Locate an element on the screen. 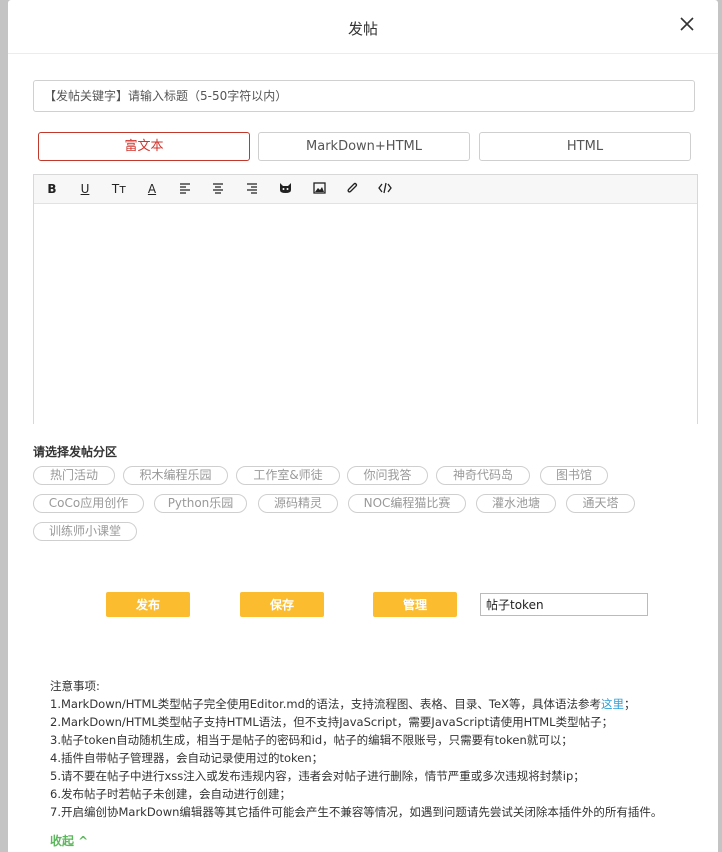  category-chip: 通天塔 is located at coordinates (600, 503).